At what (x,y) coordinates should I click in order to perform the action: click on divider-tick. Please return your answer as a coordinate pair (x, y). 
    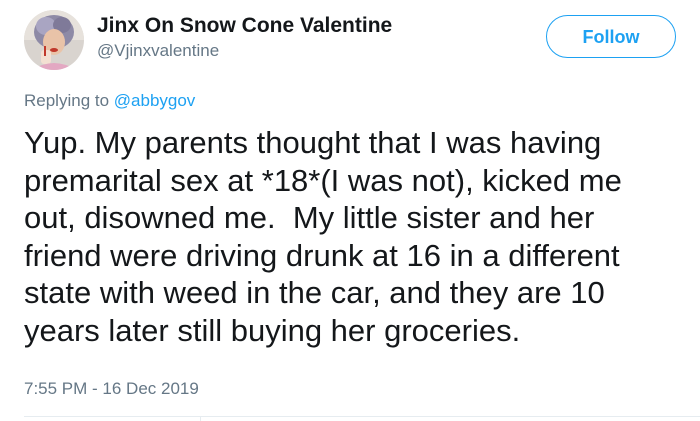
    Looking at the image, I should click on (200, 418).